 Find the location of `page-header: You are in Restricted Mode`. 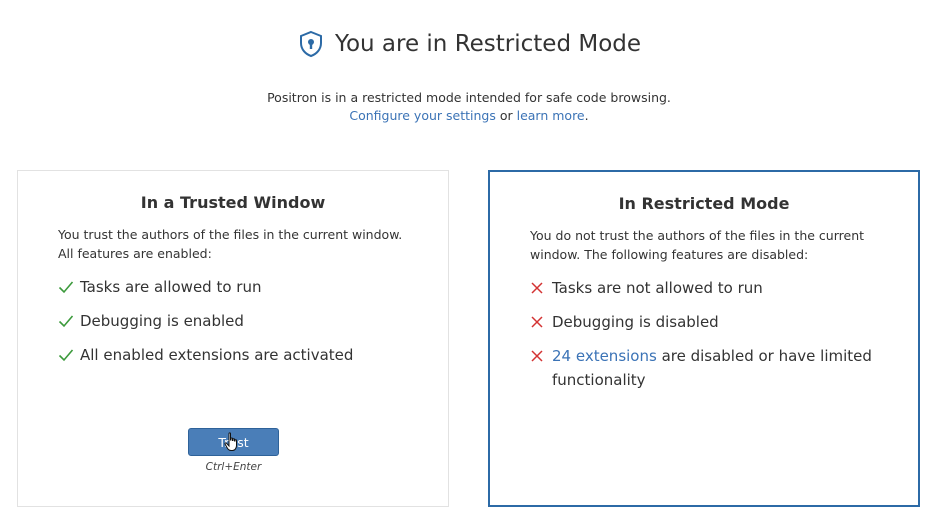

page-header: You are in Restricted Mode is located at coordinates (469, 44).